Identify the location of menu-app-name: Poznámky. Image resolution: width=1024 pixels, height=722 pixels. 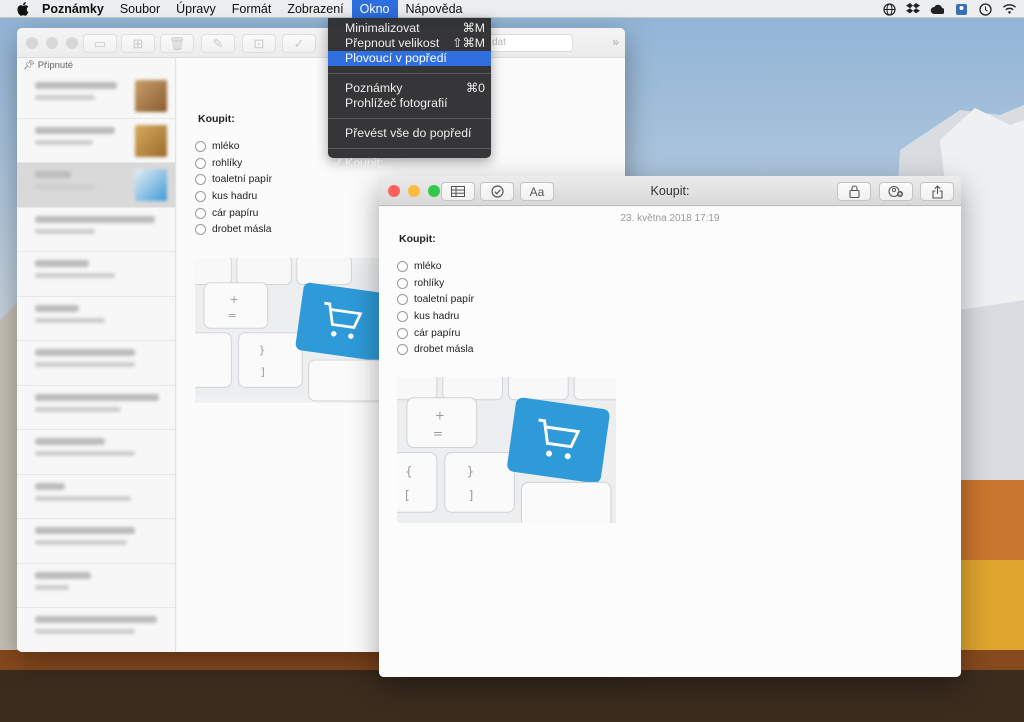
(73, 9).